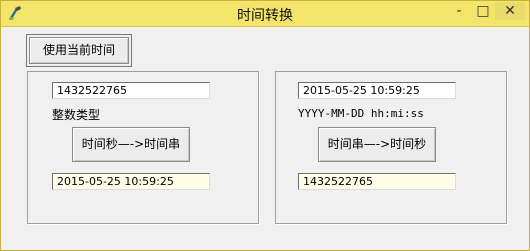 This screenshot has width=530, height=251. I want to click on string-to-seconds-button: 时间串—->时间秒, so click(377, 144).